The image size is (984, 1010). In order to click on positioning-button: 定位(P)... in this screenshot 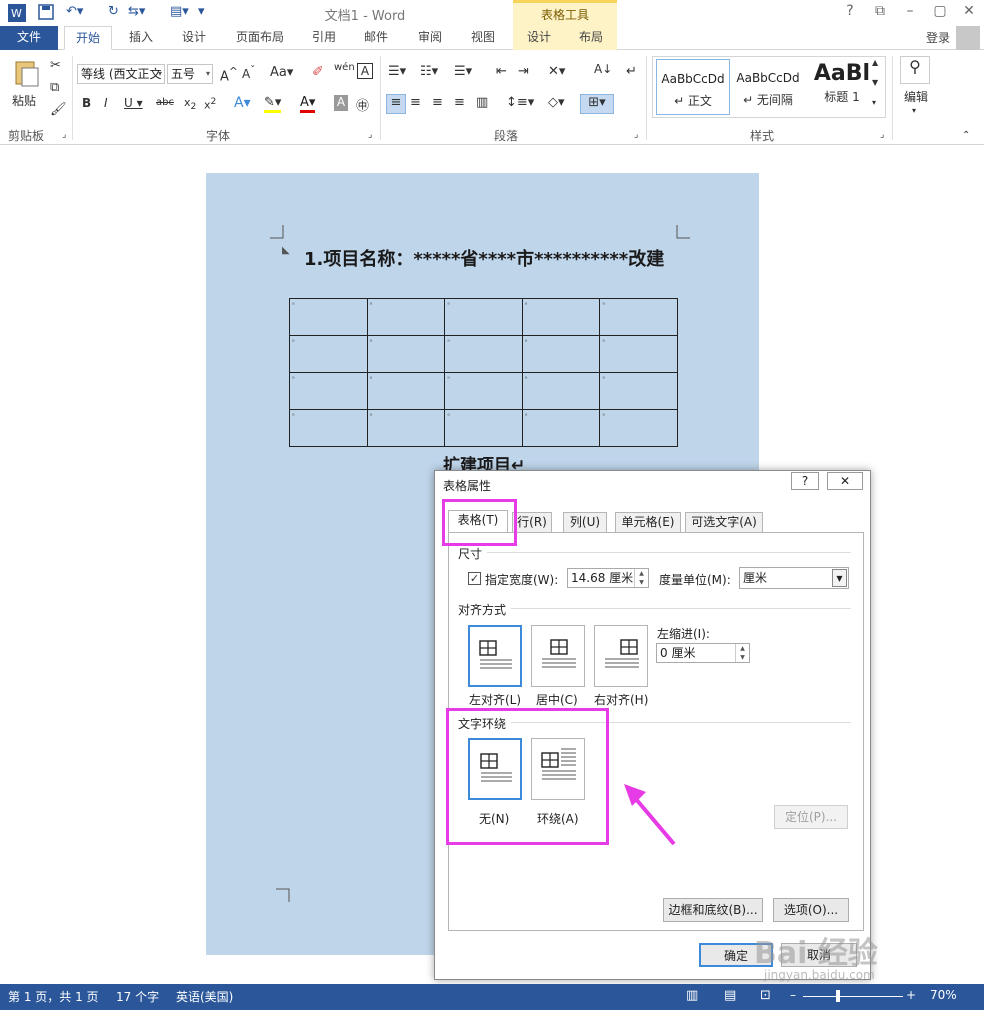, I will do `click(811, 817)`.